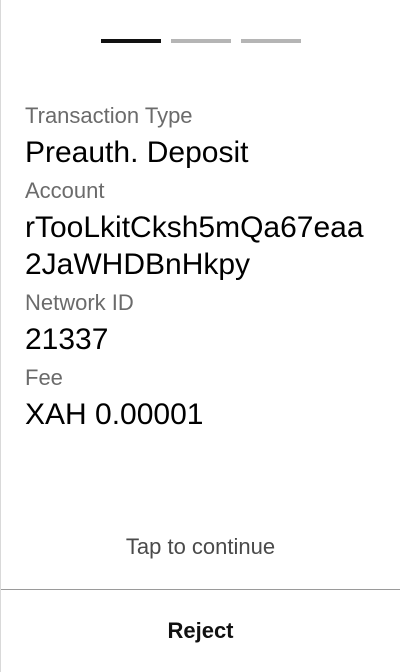 This screenshot has width=400, height=672. I want to click on page-indicator, so click(201, 41).